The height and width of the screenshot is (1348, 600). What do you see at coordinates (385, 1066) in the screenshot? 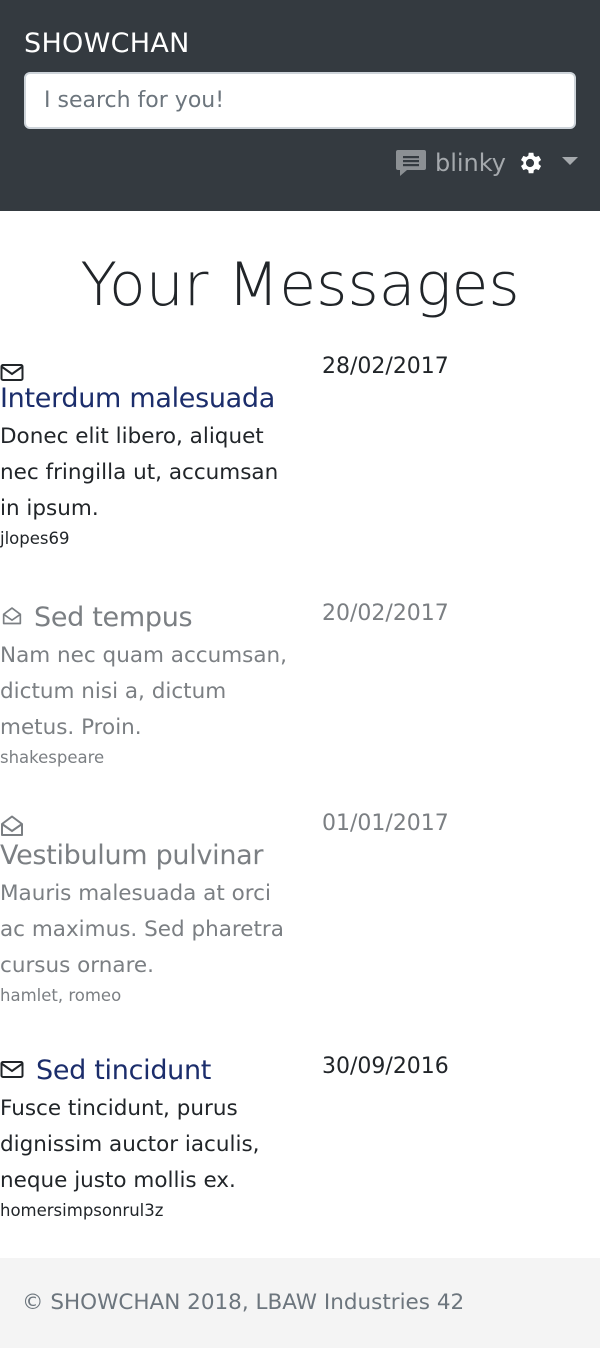
I see `message-date: 30/09/2016` at bounding box center [385, 1066].